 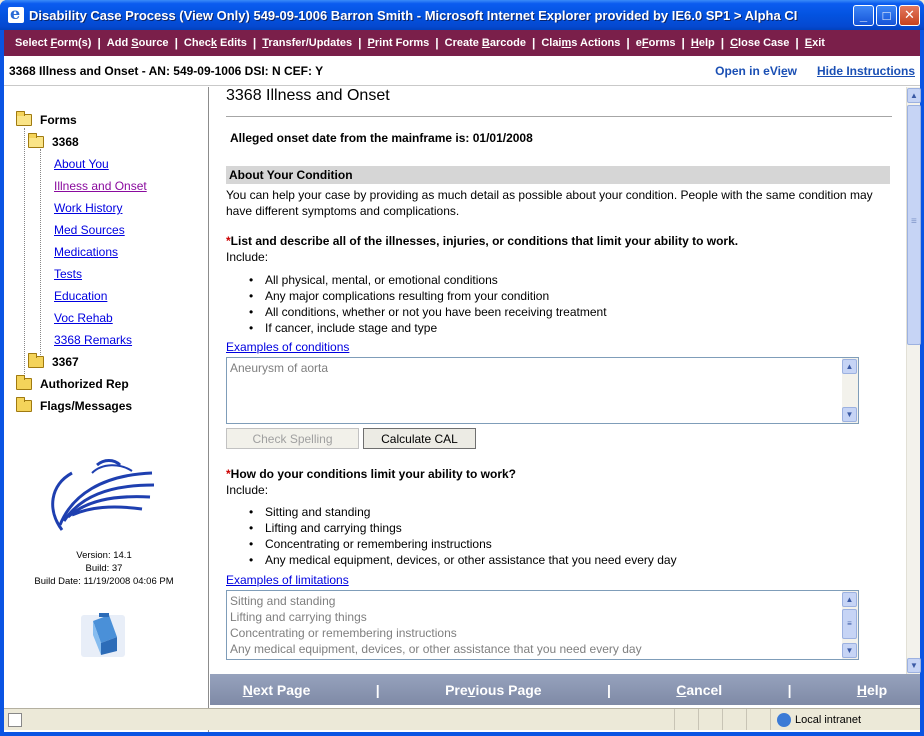 I want to click on content-scrollbar: ▲ ▼, so click(x=913, y=380).